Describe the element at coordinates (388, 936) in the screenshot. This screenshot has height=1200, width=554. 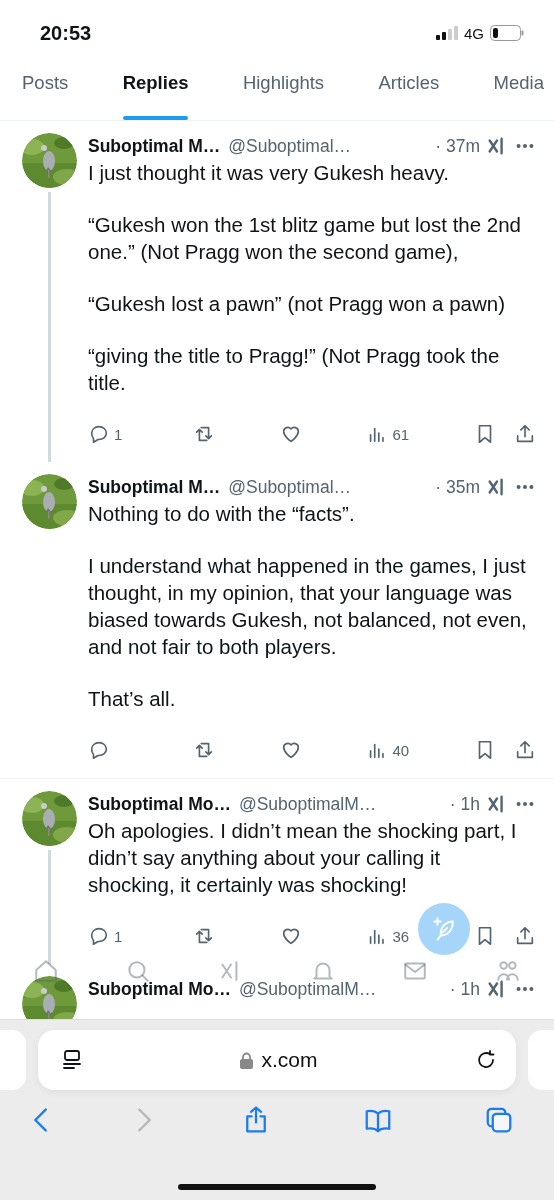
I see `views-button: 36` at that location.